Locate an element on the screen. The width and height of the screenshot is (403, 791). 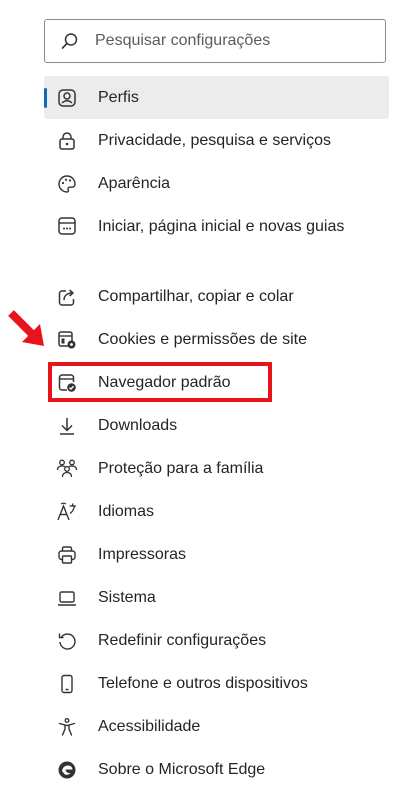
settings-search-box is located at coordinates (215, 41).